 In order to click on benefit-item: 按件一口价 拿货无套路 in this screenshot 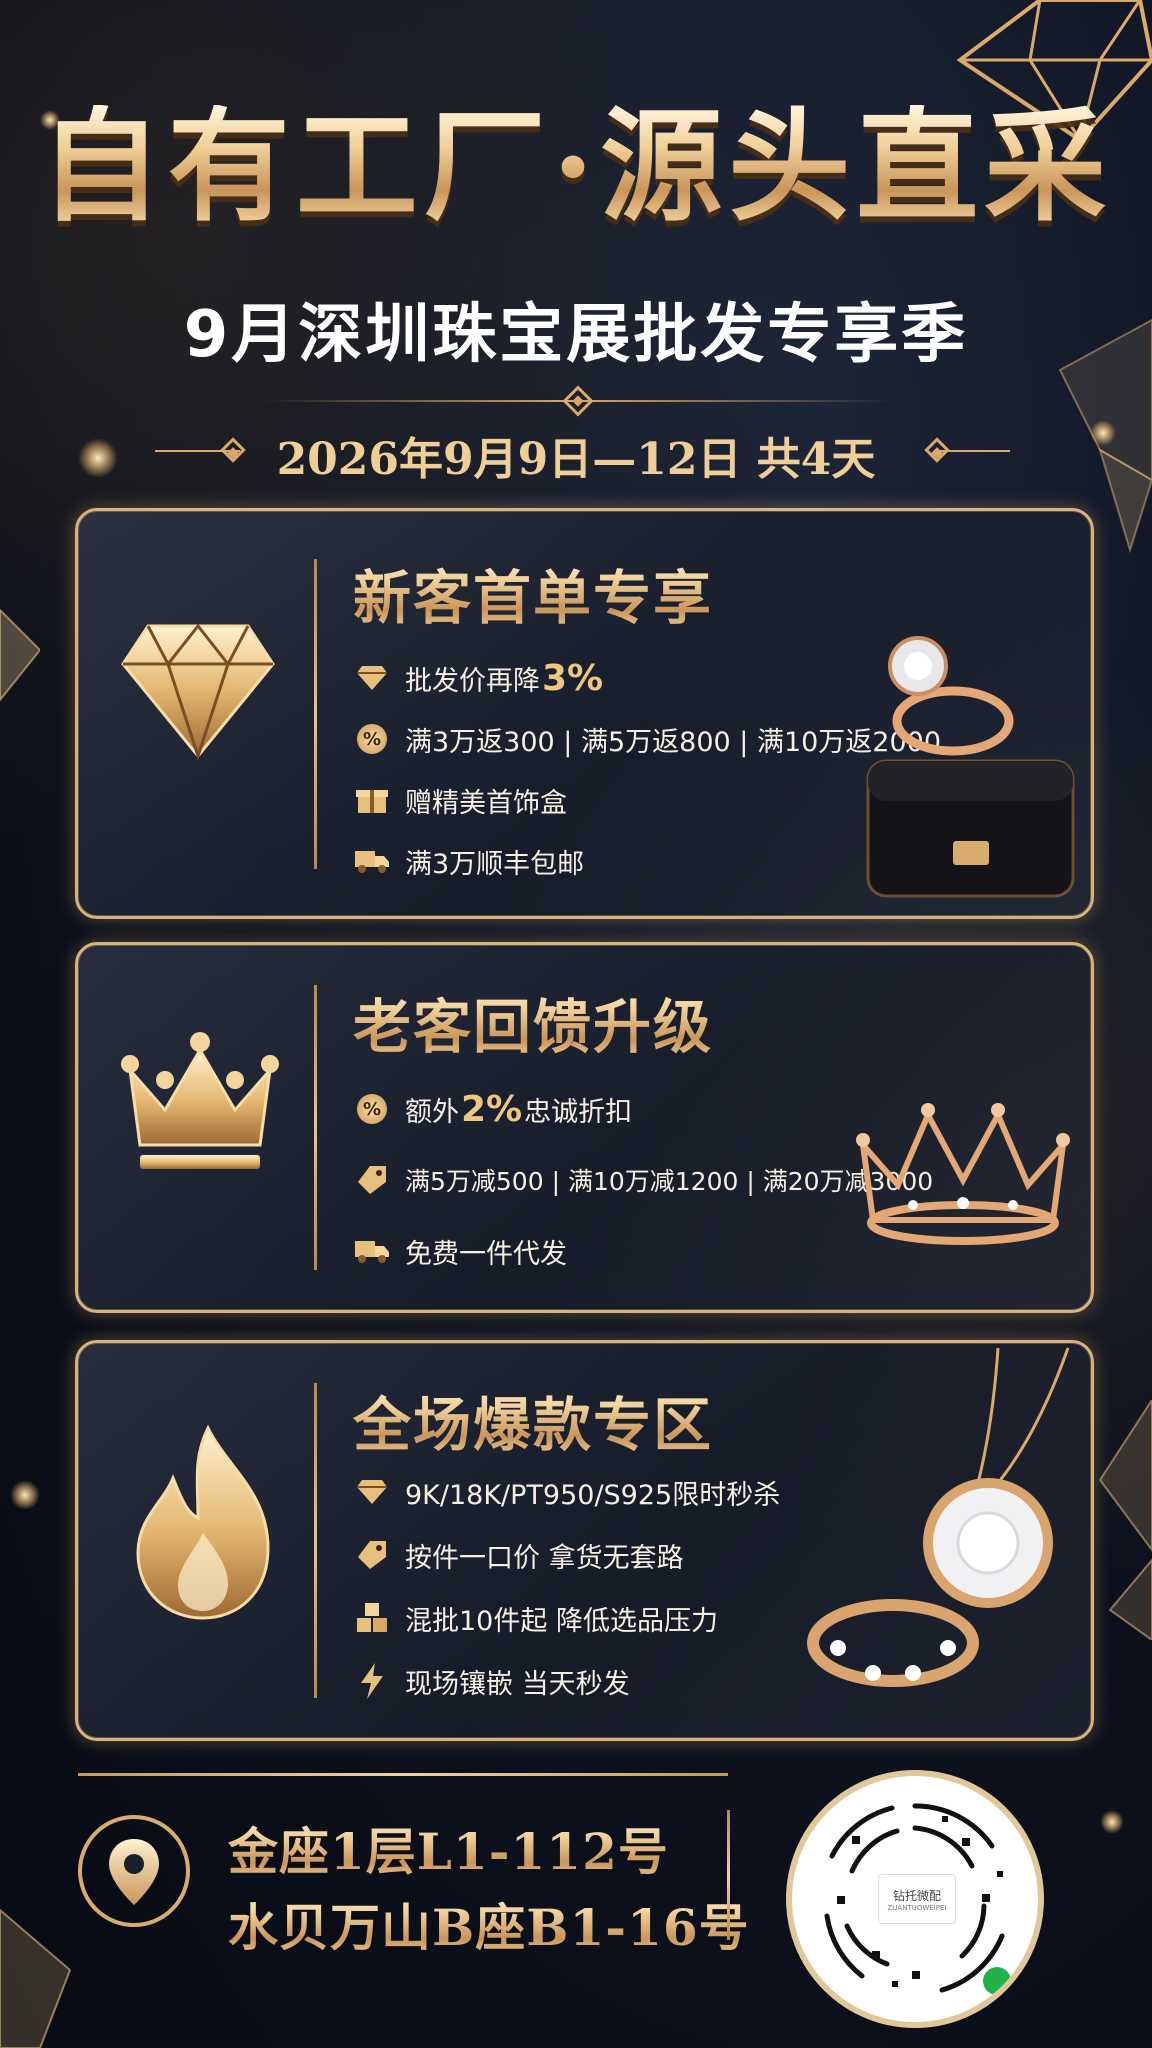, I will do `click(518, 1555)`.